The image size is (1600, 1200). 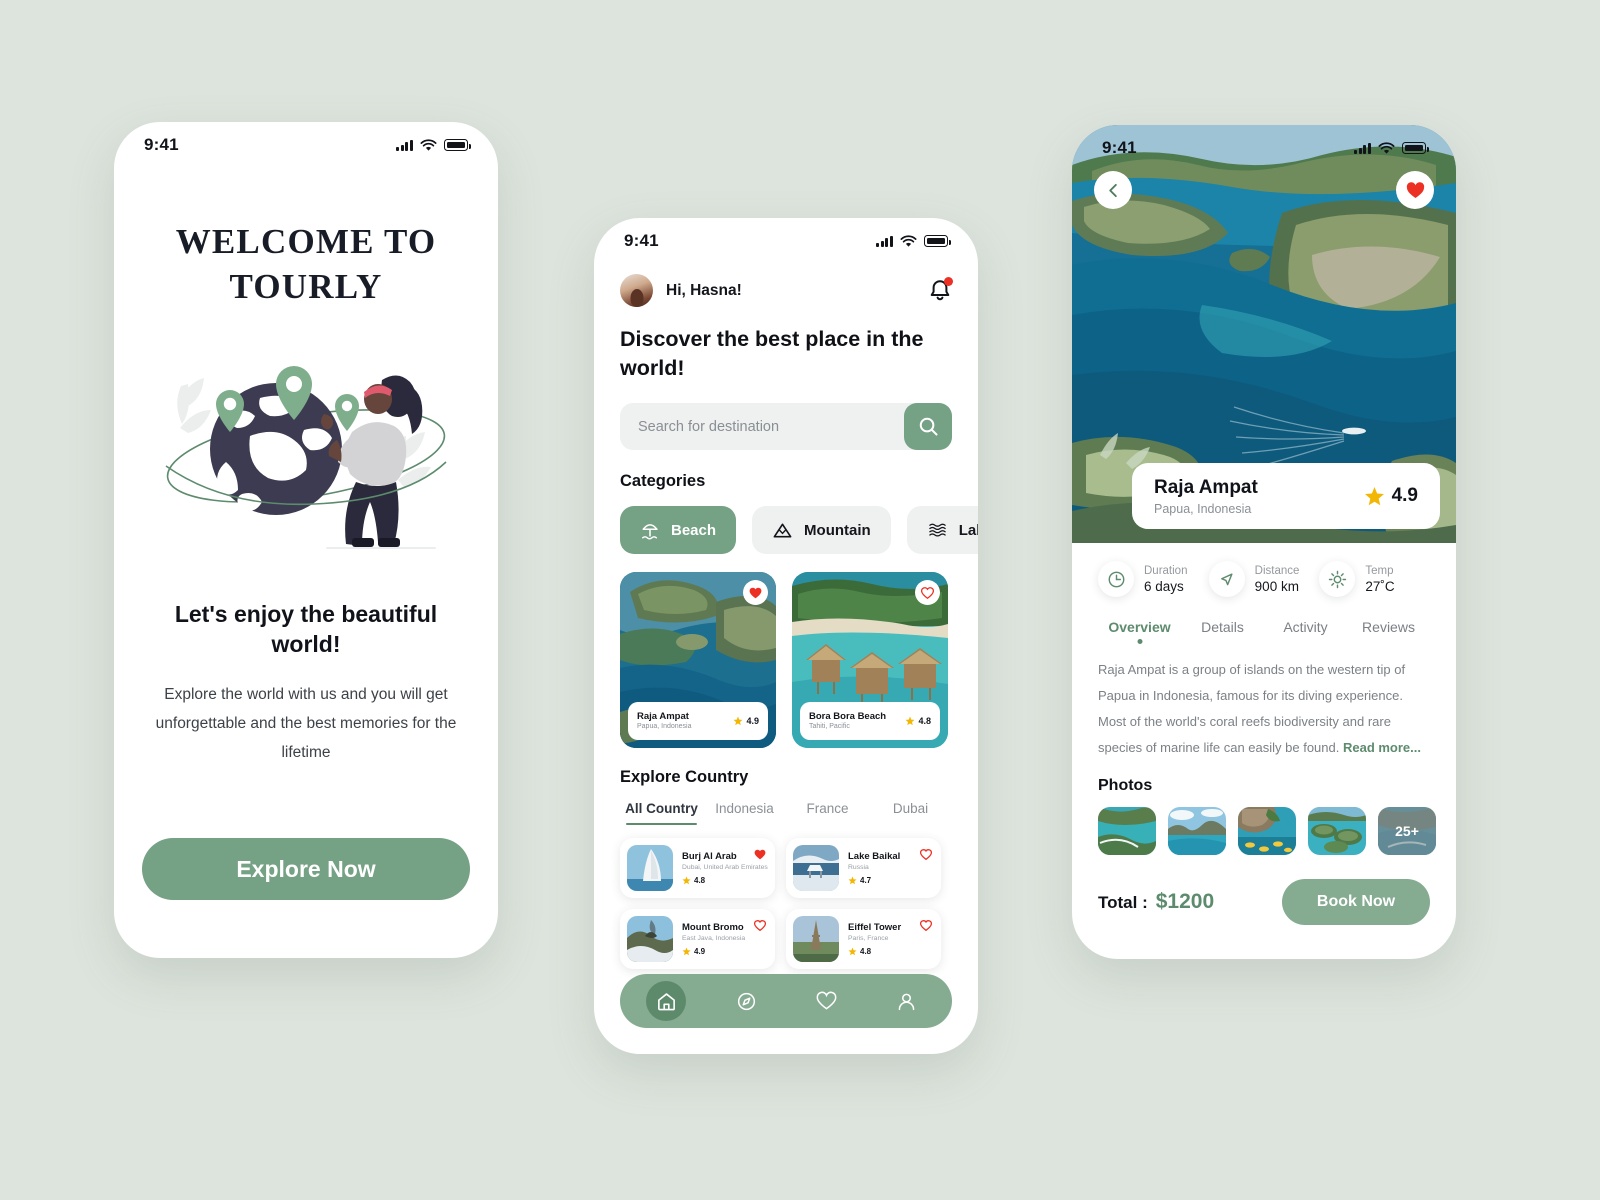 What do you see at coordinates (1119, 147) in the screenshot?
I see `status-time: 9:41` at bounding box center [1119, 147].